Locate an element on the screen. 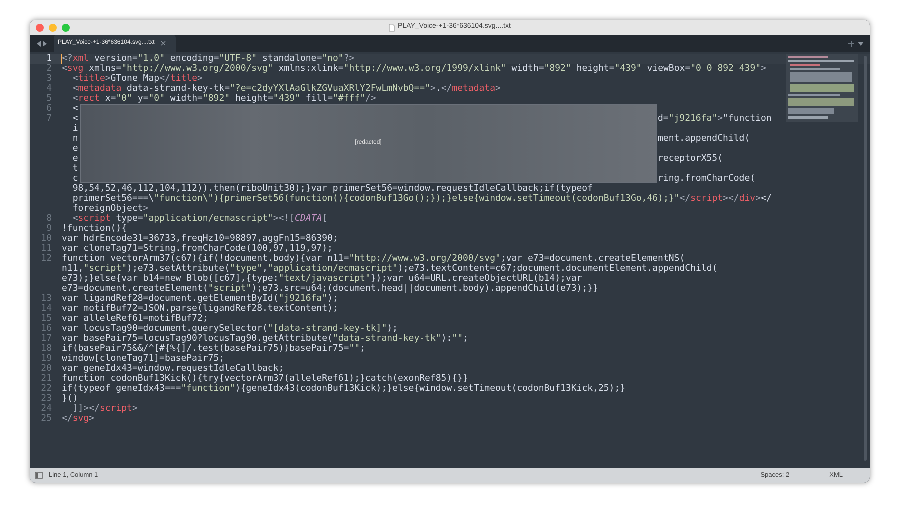 Image resolution: width=900 pixels, height=522 pixels. line-number: 12 is located at coordinates (46, 259).